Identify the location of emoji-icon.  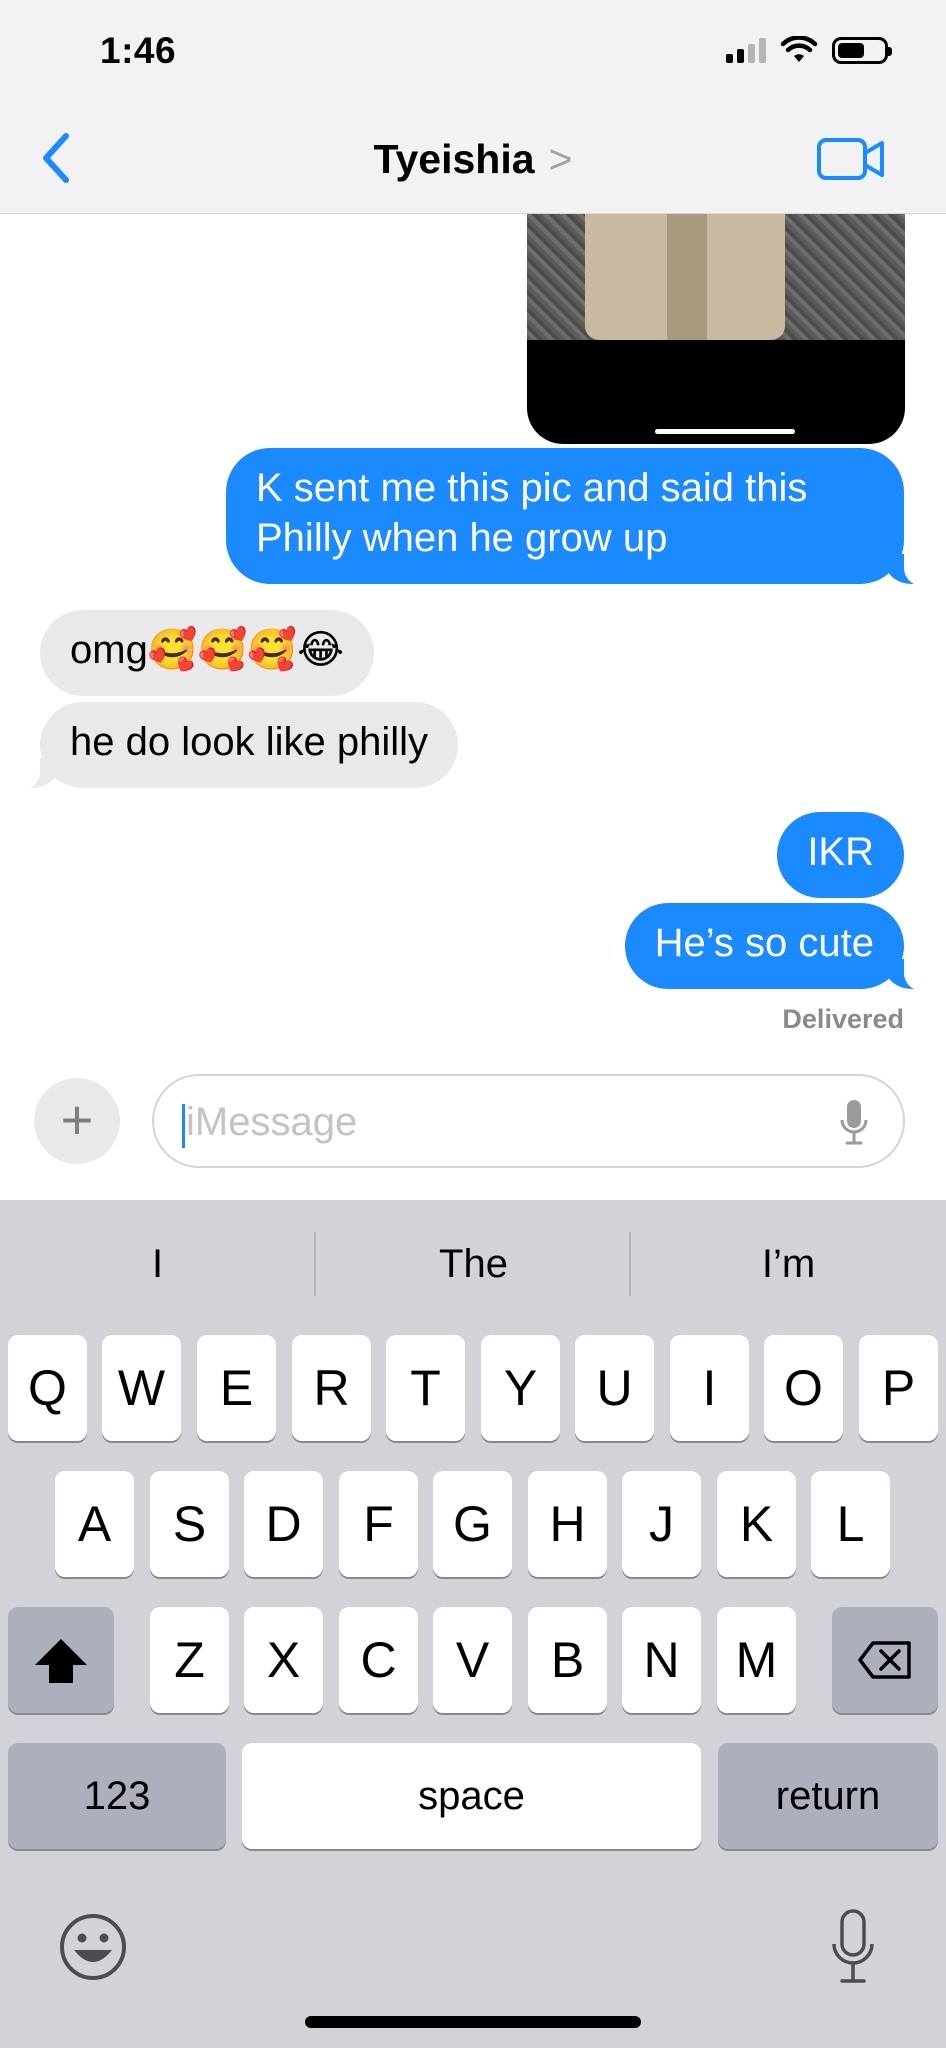
(93, 1947).